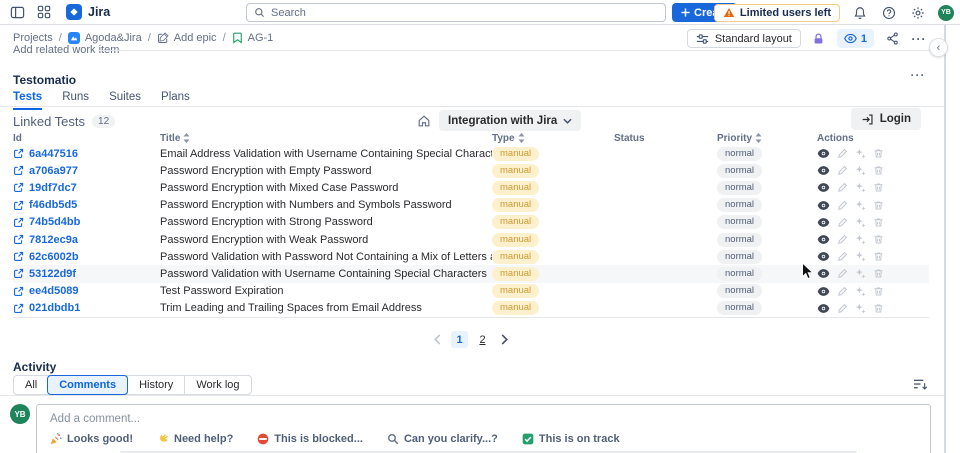 This screenshot has height=453, width=960. Describe the element at coordinates (104, 38) in the screenshot. I see `breadcrumb-project: Agoda&Jira` at that location.